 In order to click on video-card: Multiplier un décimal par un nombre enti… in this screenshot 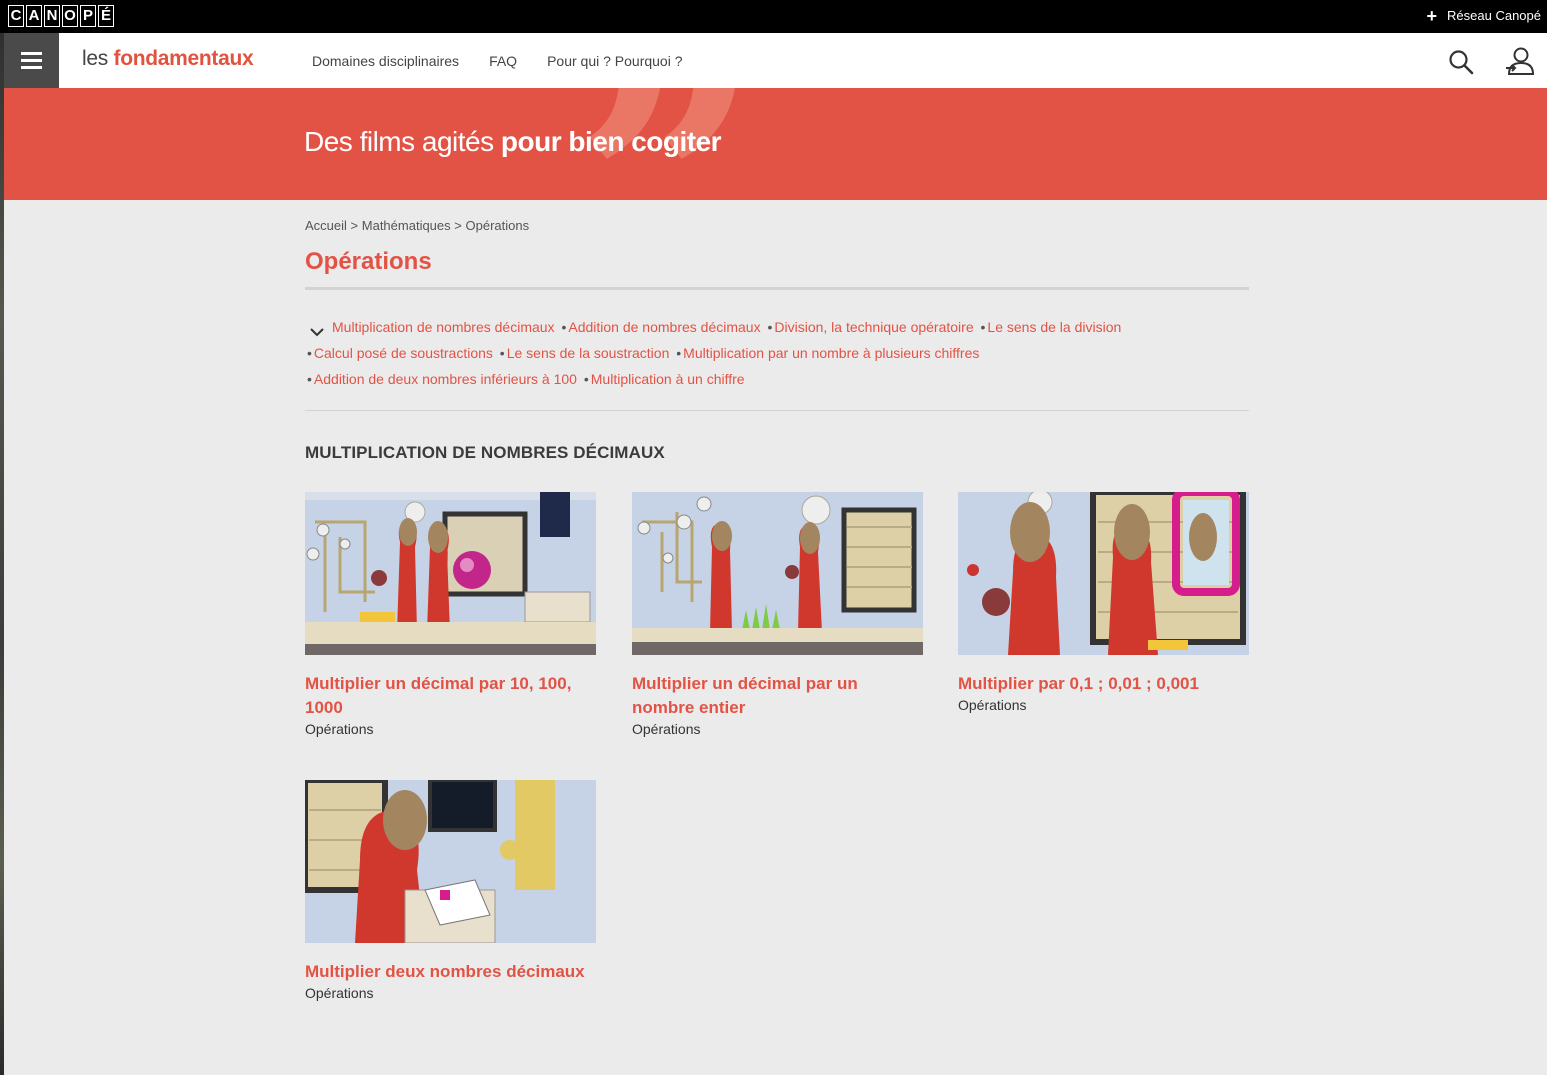, I will do `click(777, 614)`.